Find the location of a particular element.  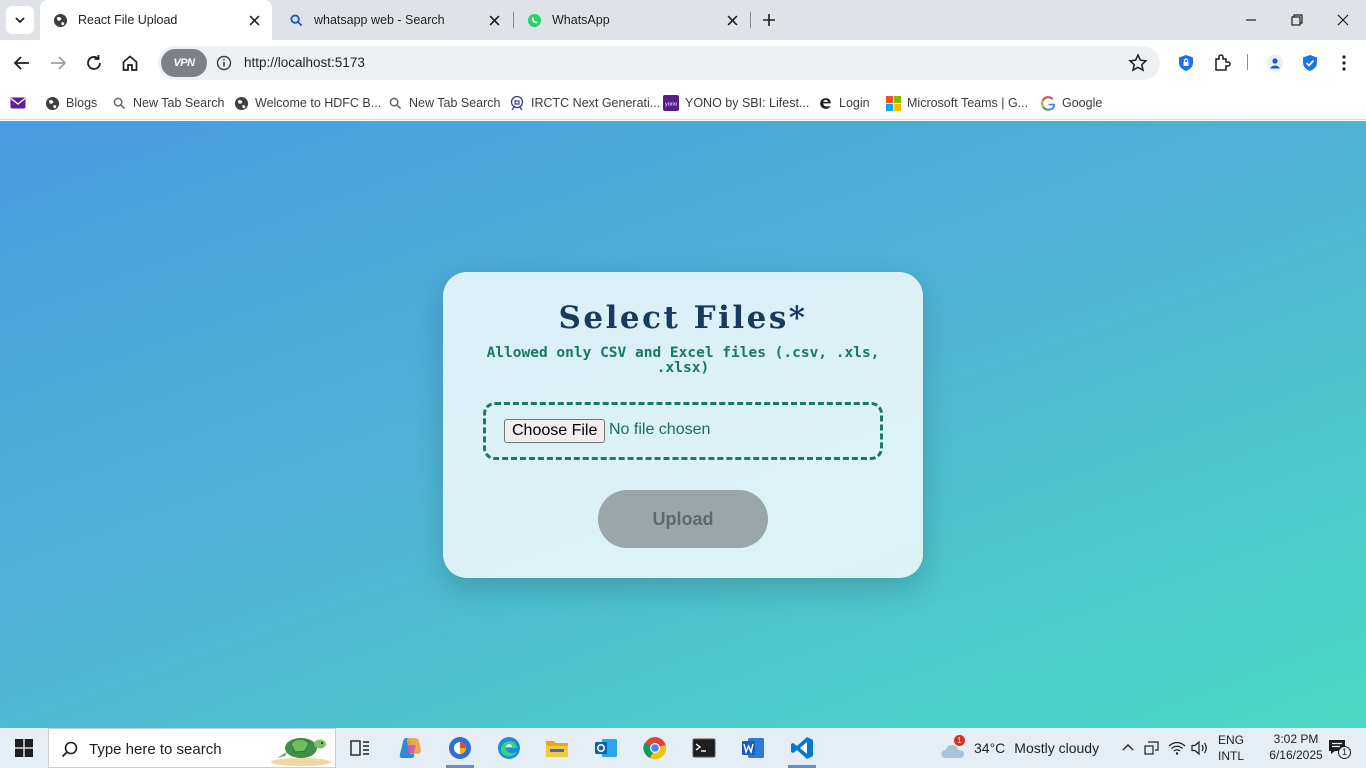

forward-button is located at coordinates (58, 63).